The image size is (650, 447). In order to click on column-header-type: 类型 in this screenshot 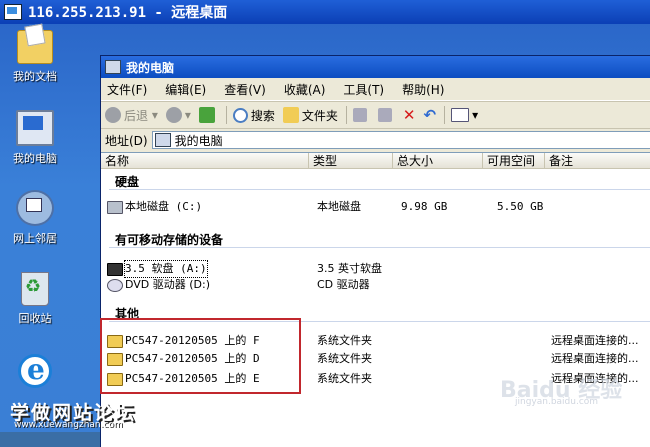, I will do `click(351, 161)`.